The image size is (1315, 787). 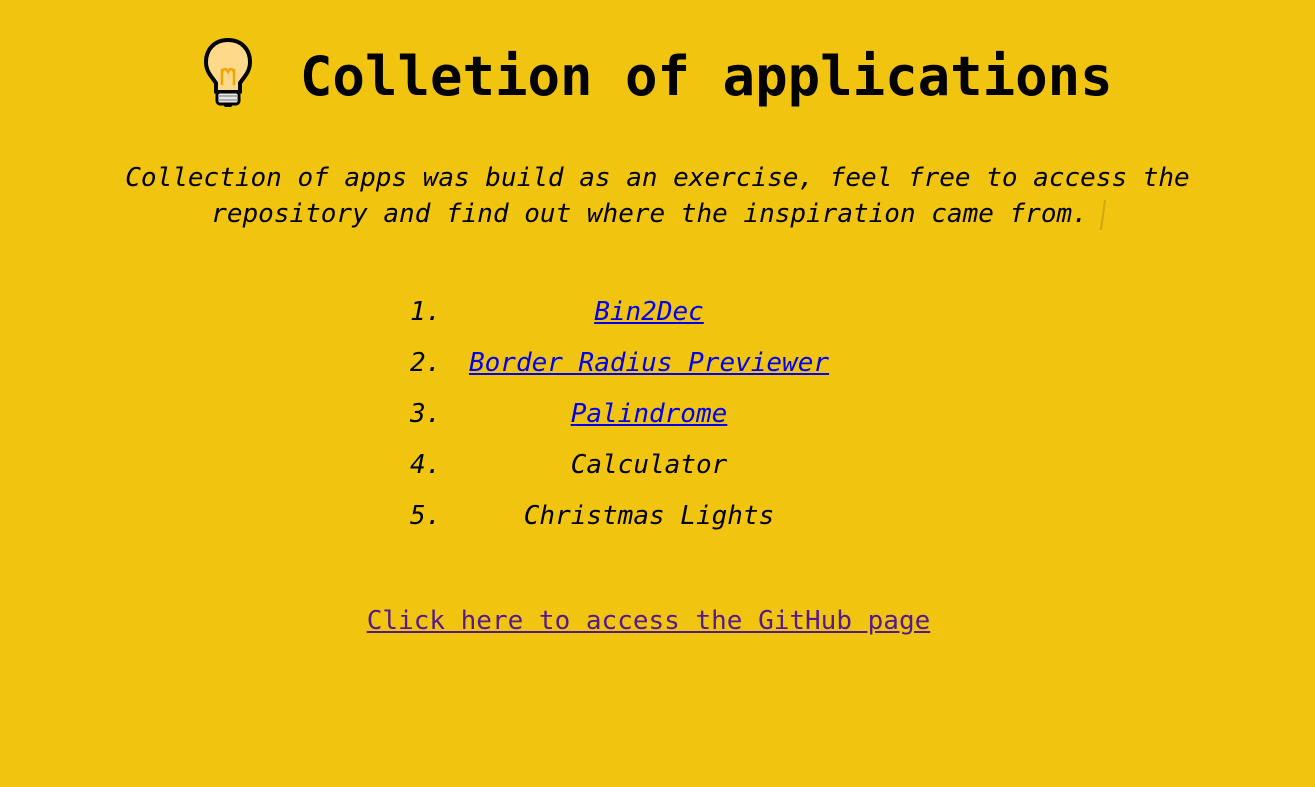 I want to click on lightbulb-icon, so click(x=228, y=72).